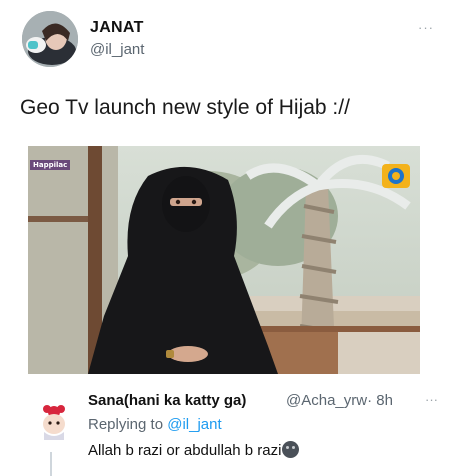  I want to click on thread-line, so click(51, 464).